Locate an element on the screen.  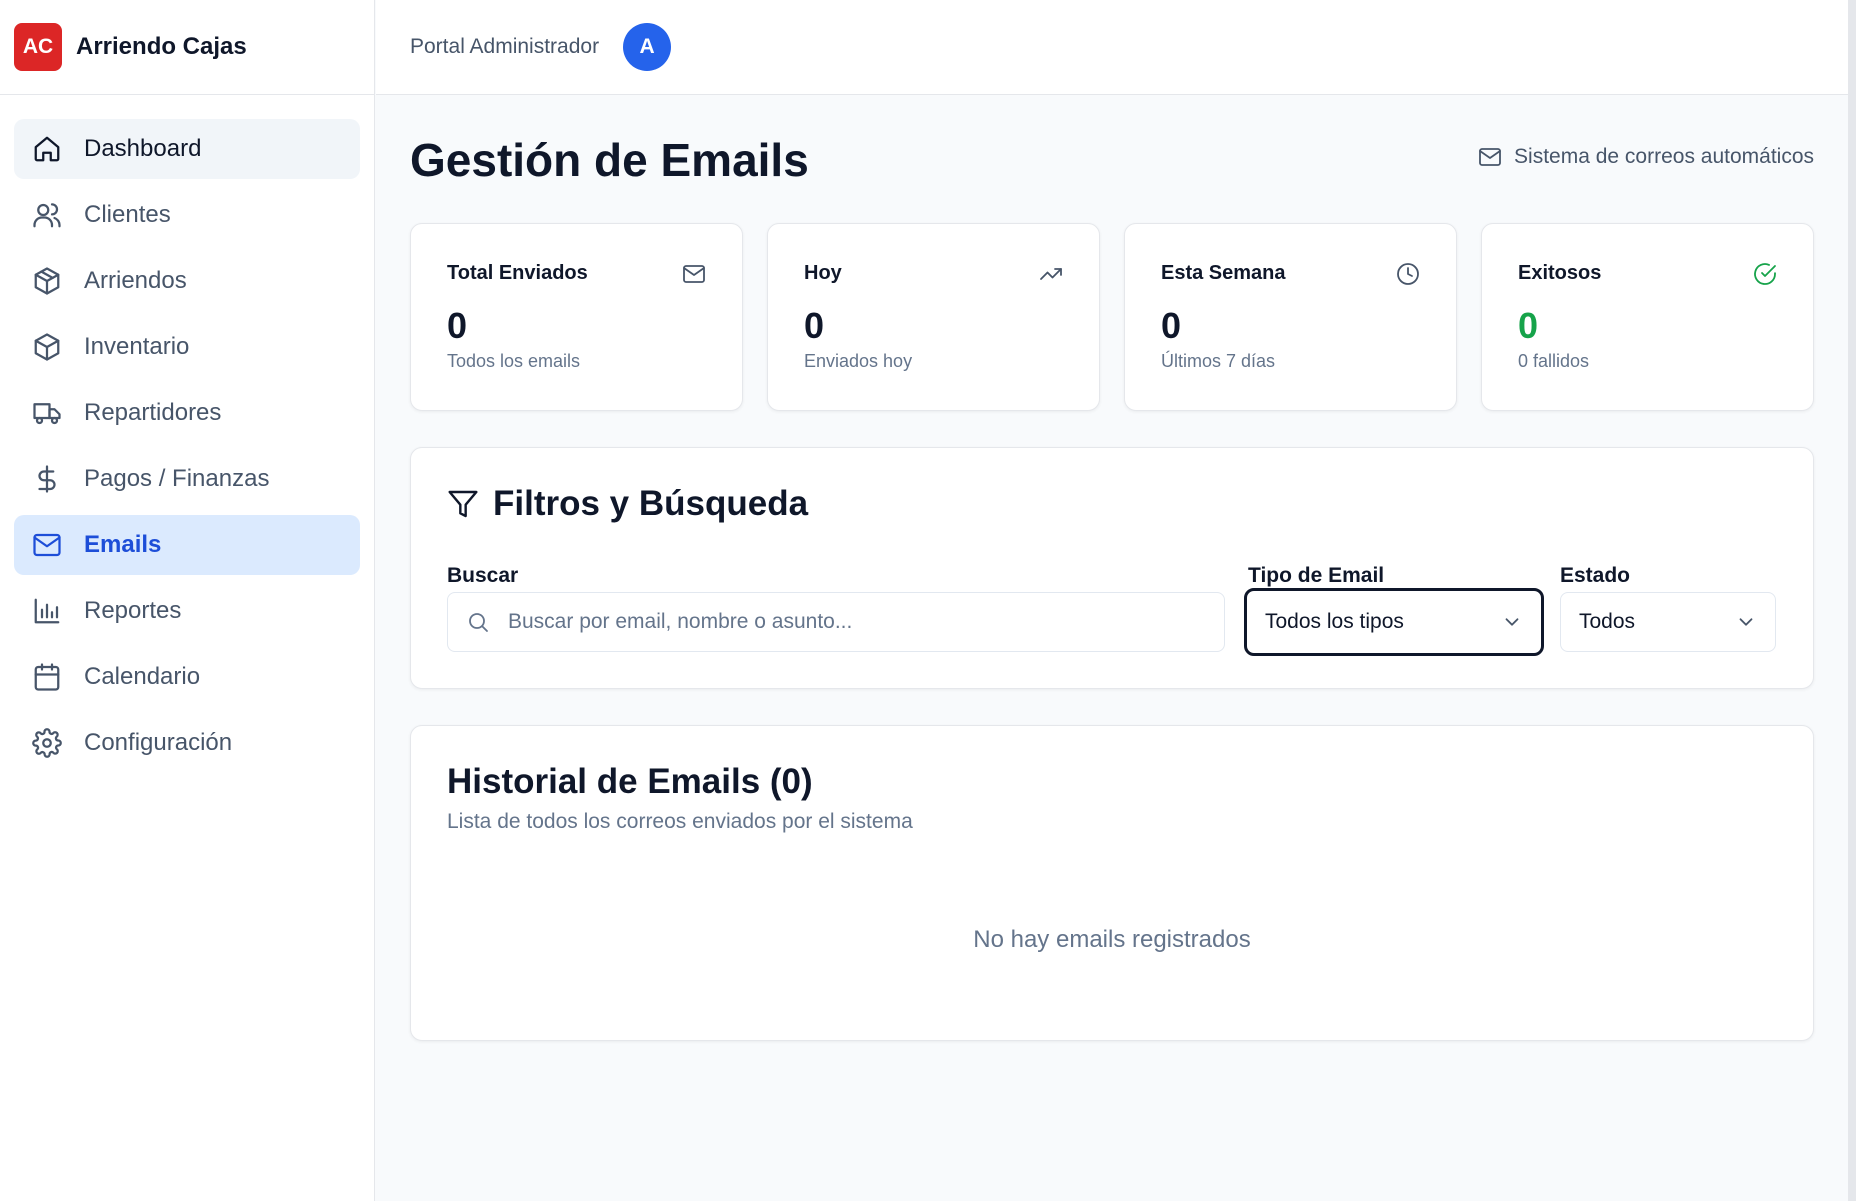
brand-name: Arriendo Cajas is located at coordinates (161, 46).